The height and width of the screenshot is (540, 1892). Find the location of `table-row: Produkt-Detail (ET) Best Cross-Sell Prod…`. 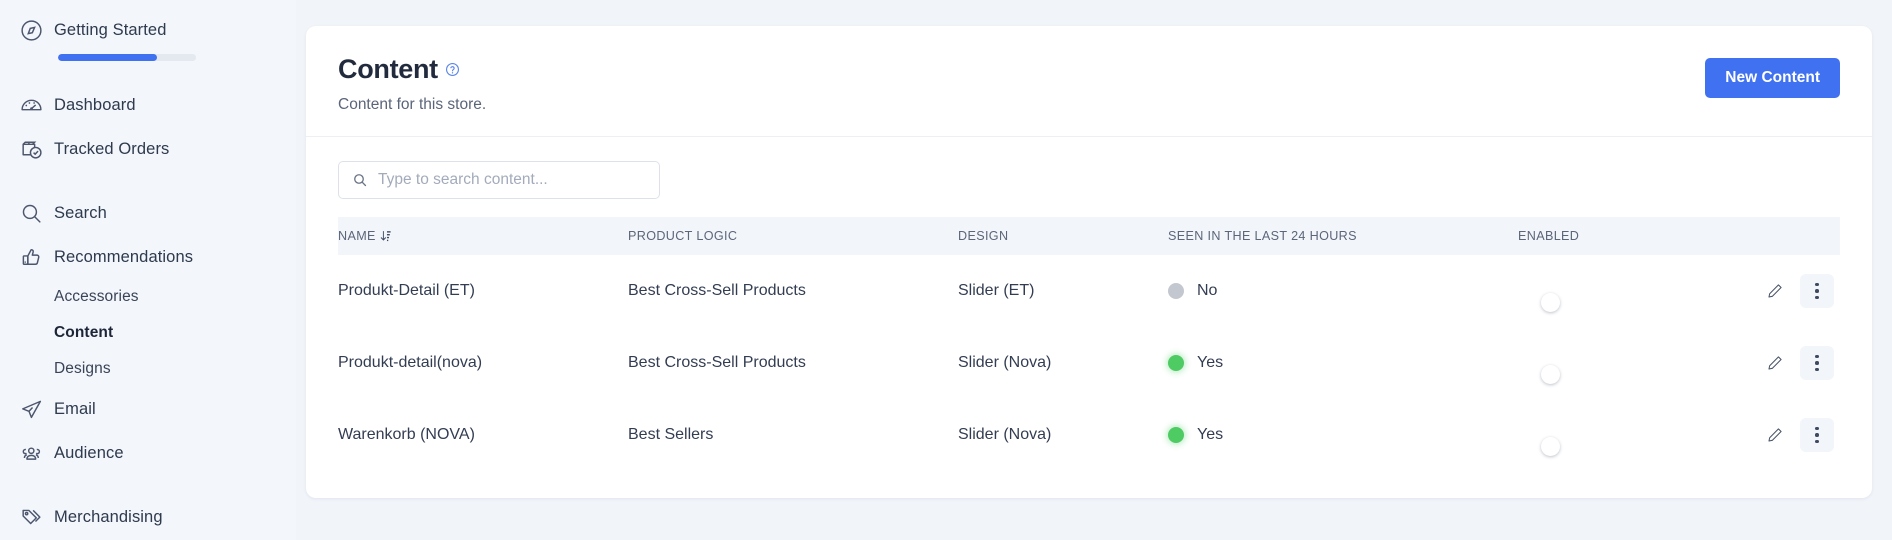

table-row: Produkt-Detail (ET) Best Cross-Sell Prod… is located at coordinates (1089, 291).